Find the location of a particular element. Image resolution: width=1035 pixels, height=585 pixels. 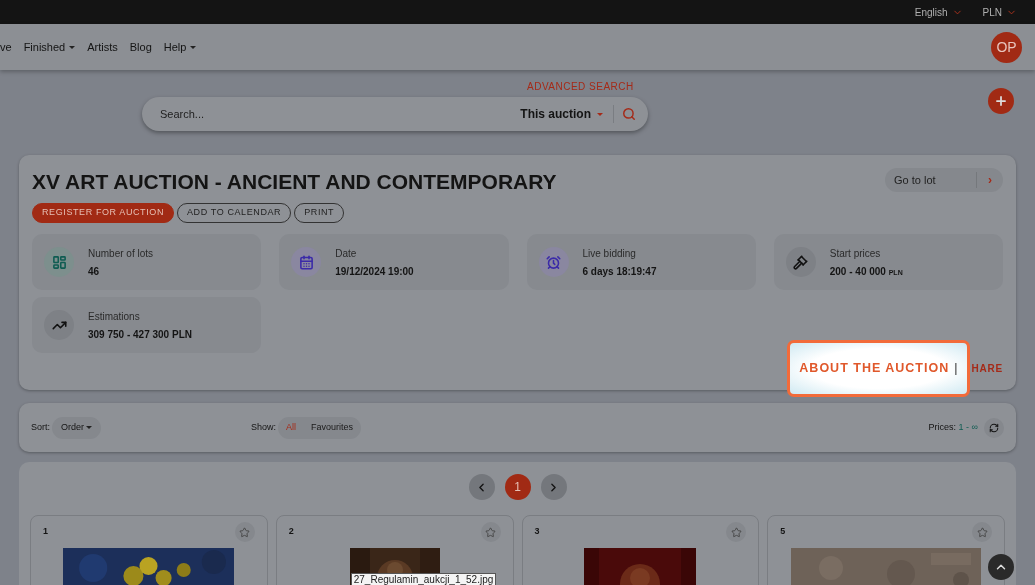

search-bar: Search... This auction is located at coordinates (395, 114).